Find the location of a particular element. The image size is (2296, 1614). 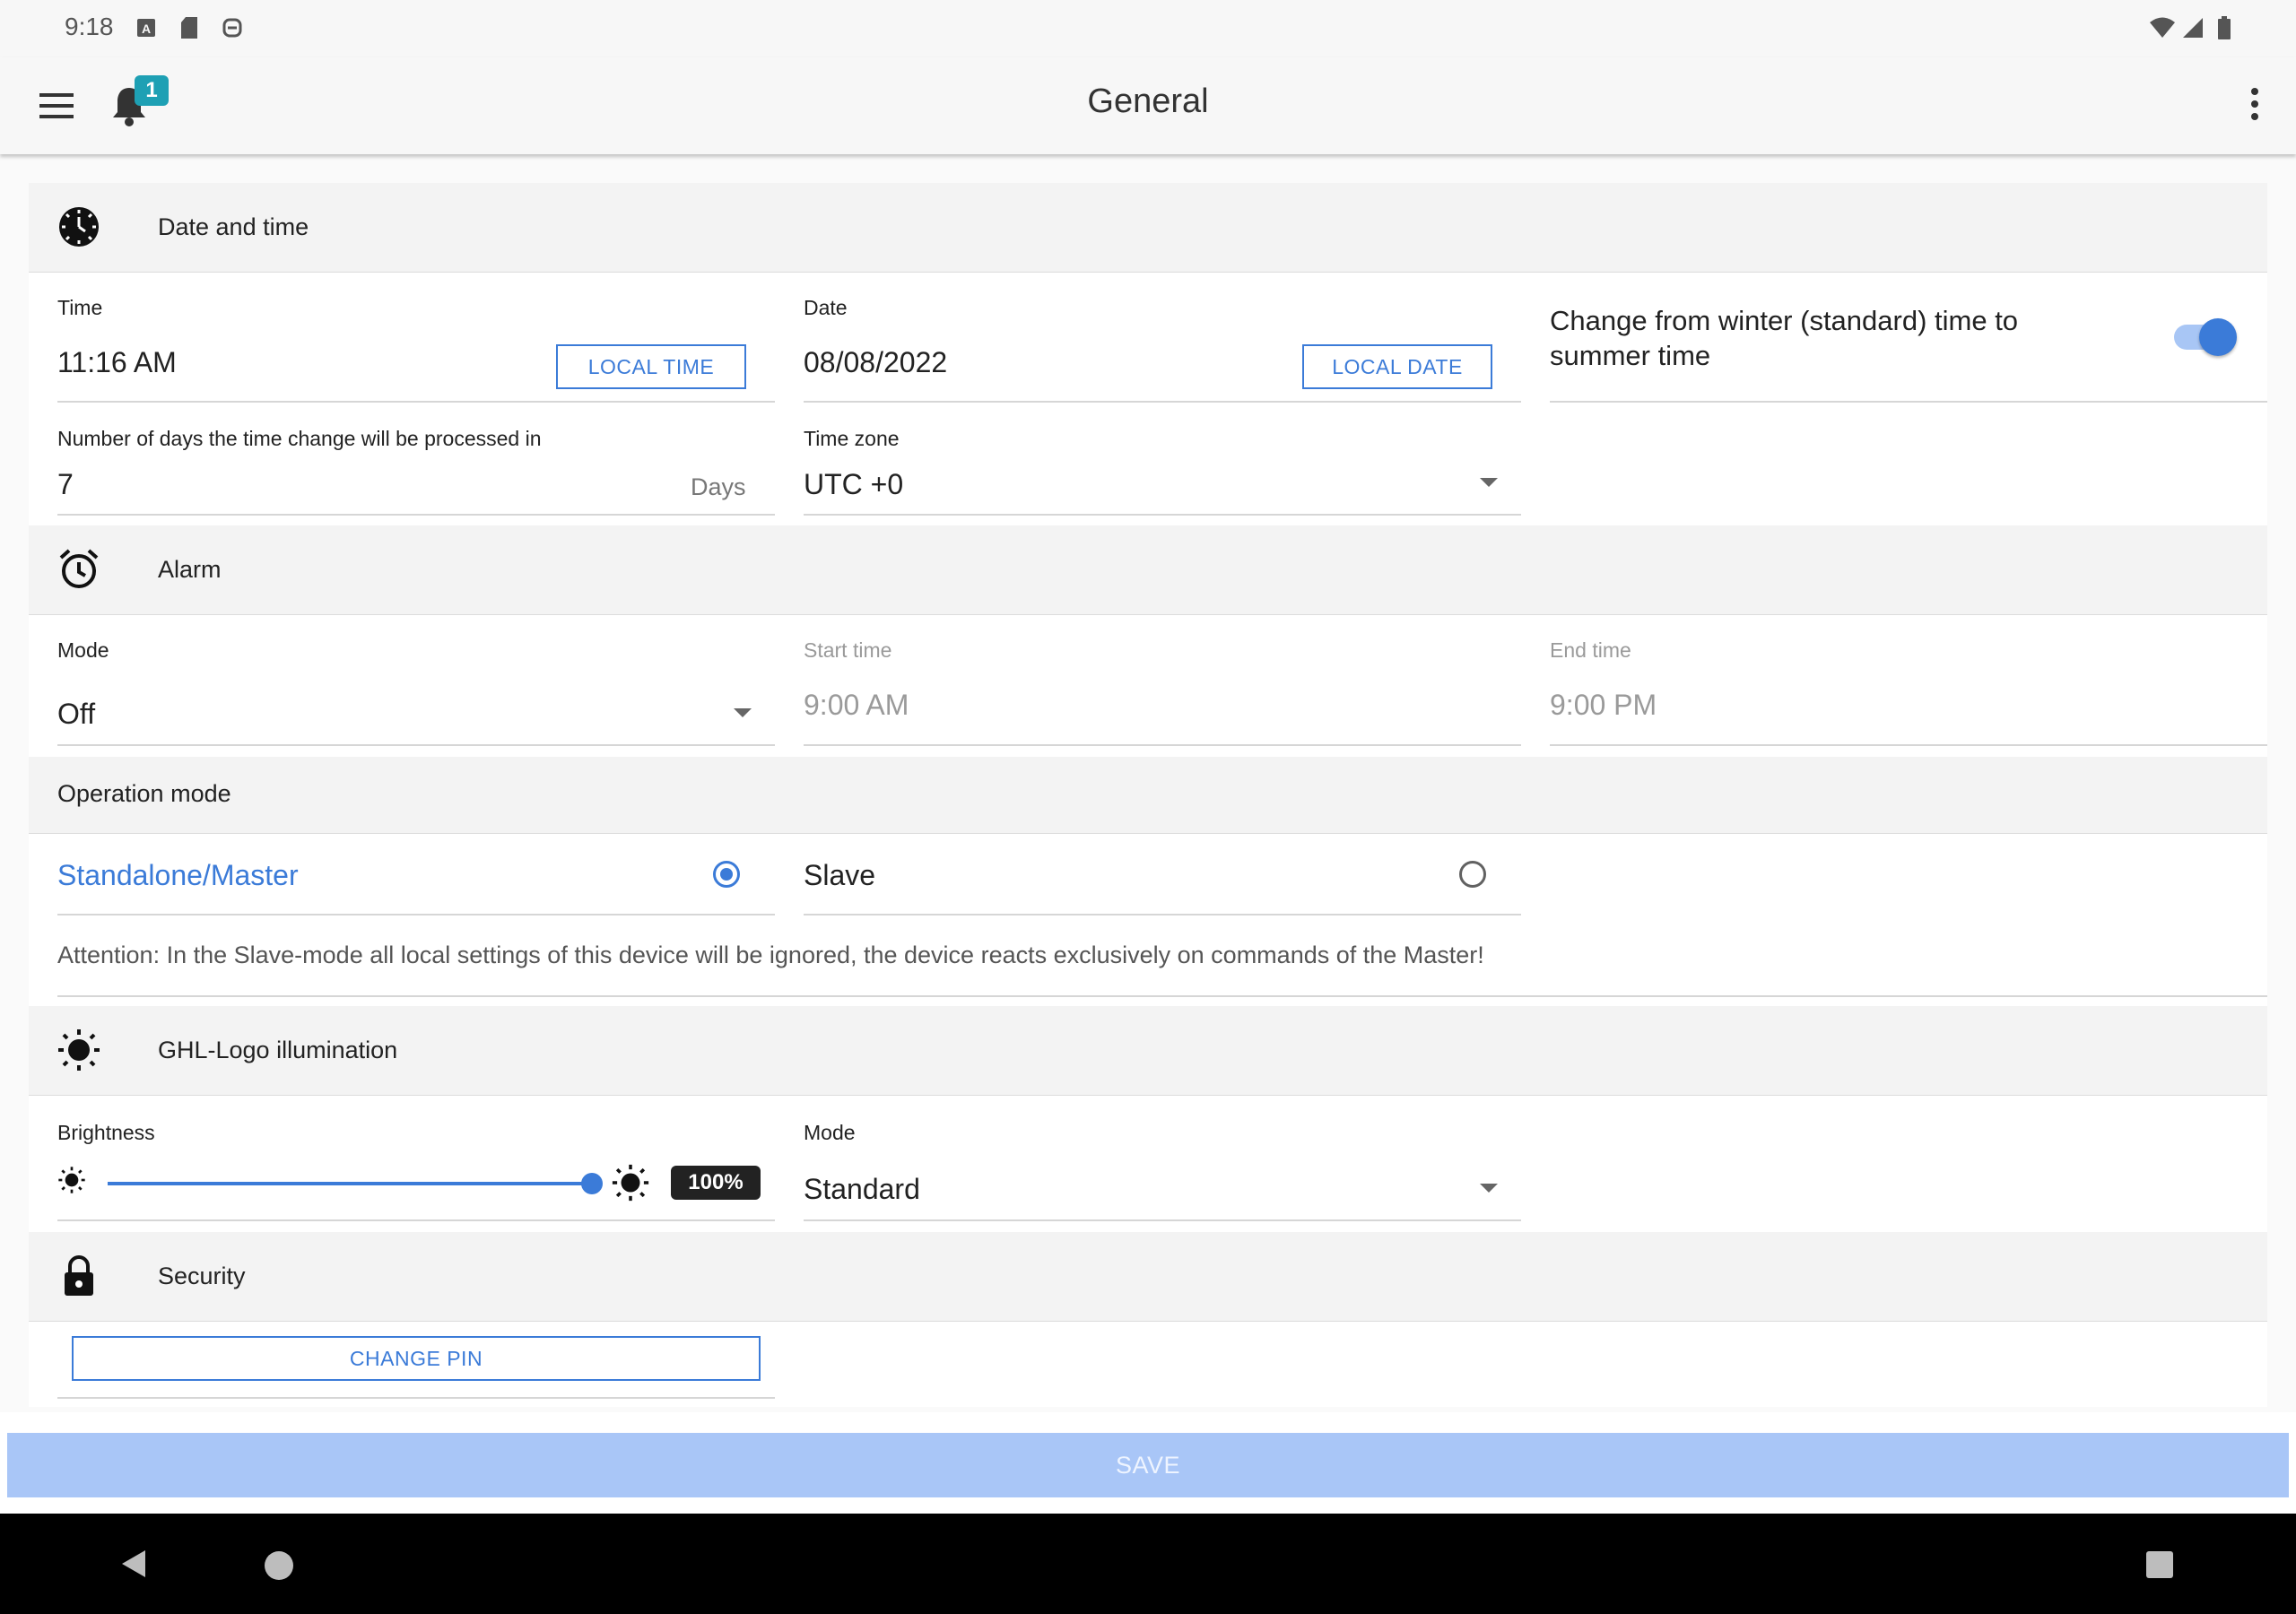

radio-slave is located at coordinates (1472, 874).